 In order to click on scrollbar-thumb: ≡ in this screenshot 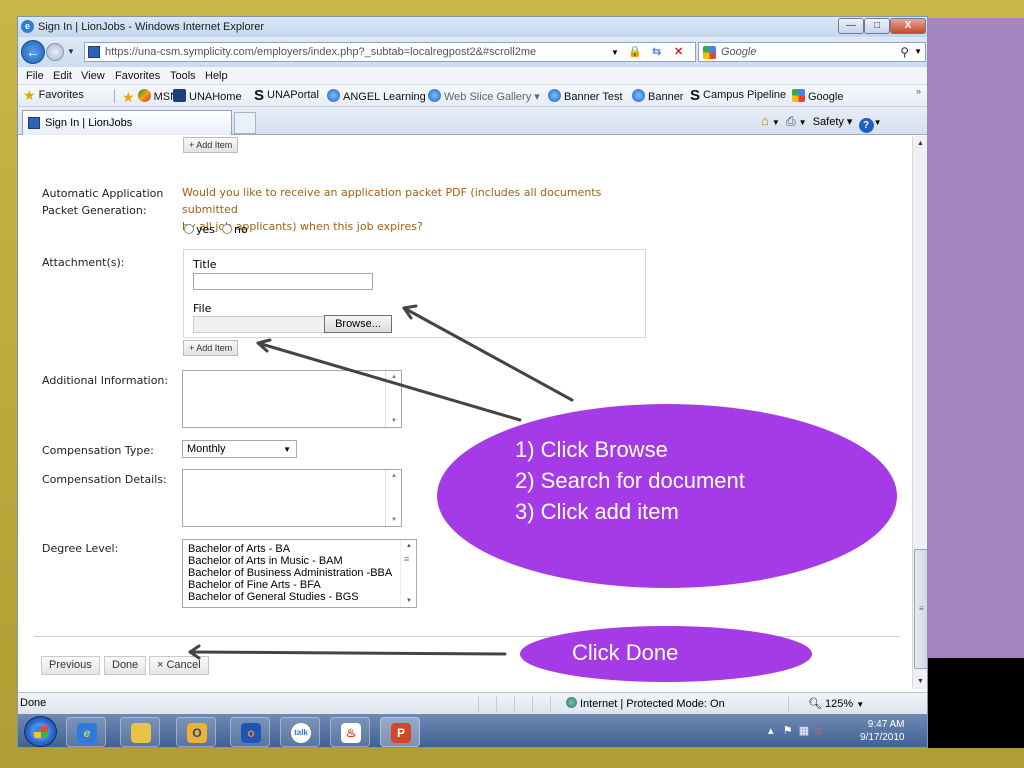, I will do `click(920, 609)`.